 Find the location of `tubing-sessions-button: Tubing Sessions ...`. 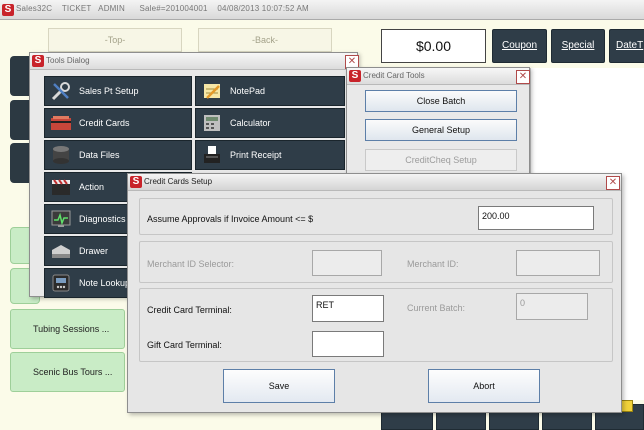

tubing-sessions-button: Tubing Sessions ... is located at coordinates (67, 329).